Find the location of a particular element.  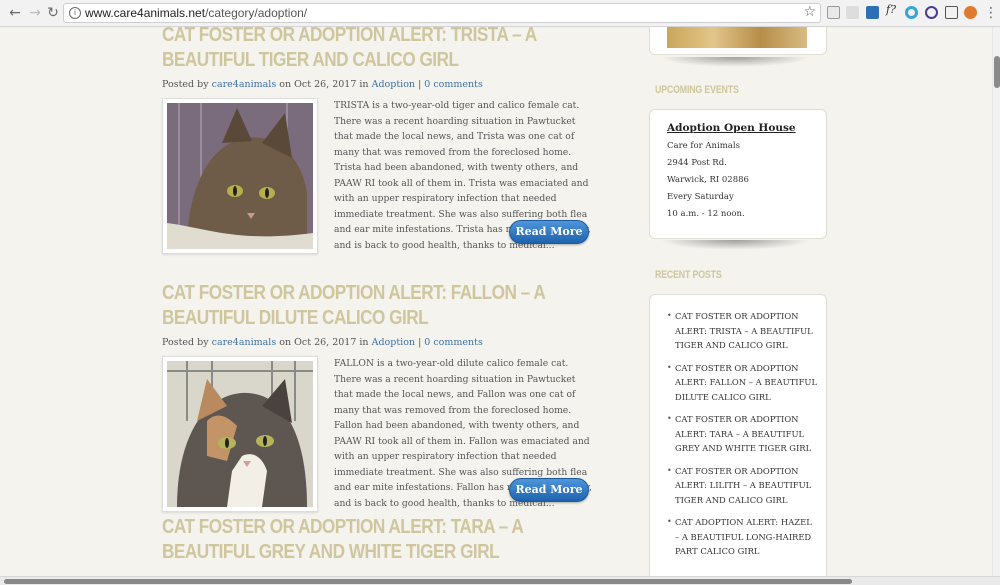

event-title-link: Adoption Open House is located at coordinates (746, 128).